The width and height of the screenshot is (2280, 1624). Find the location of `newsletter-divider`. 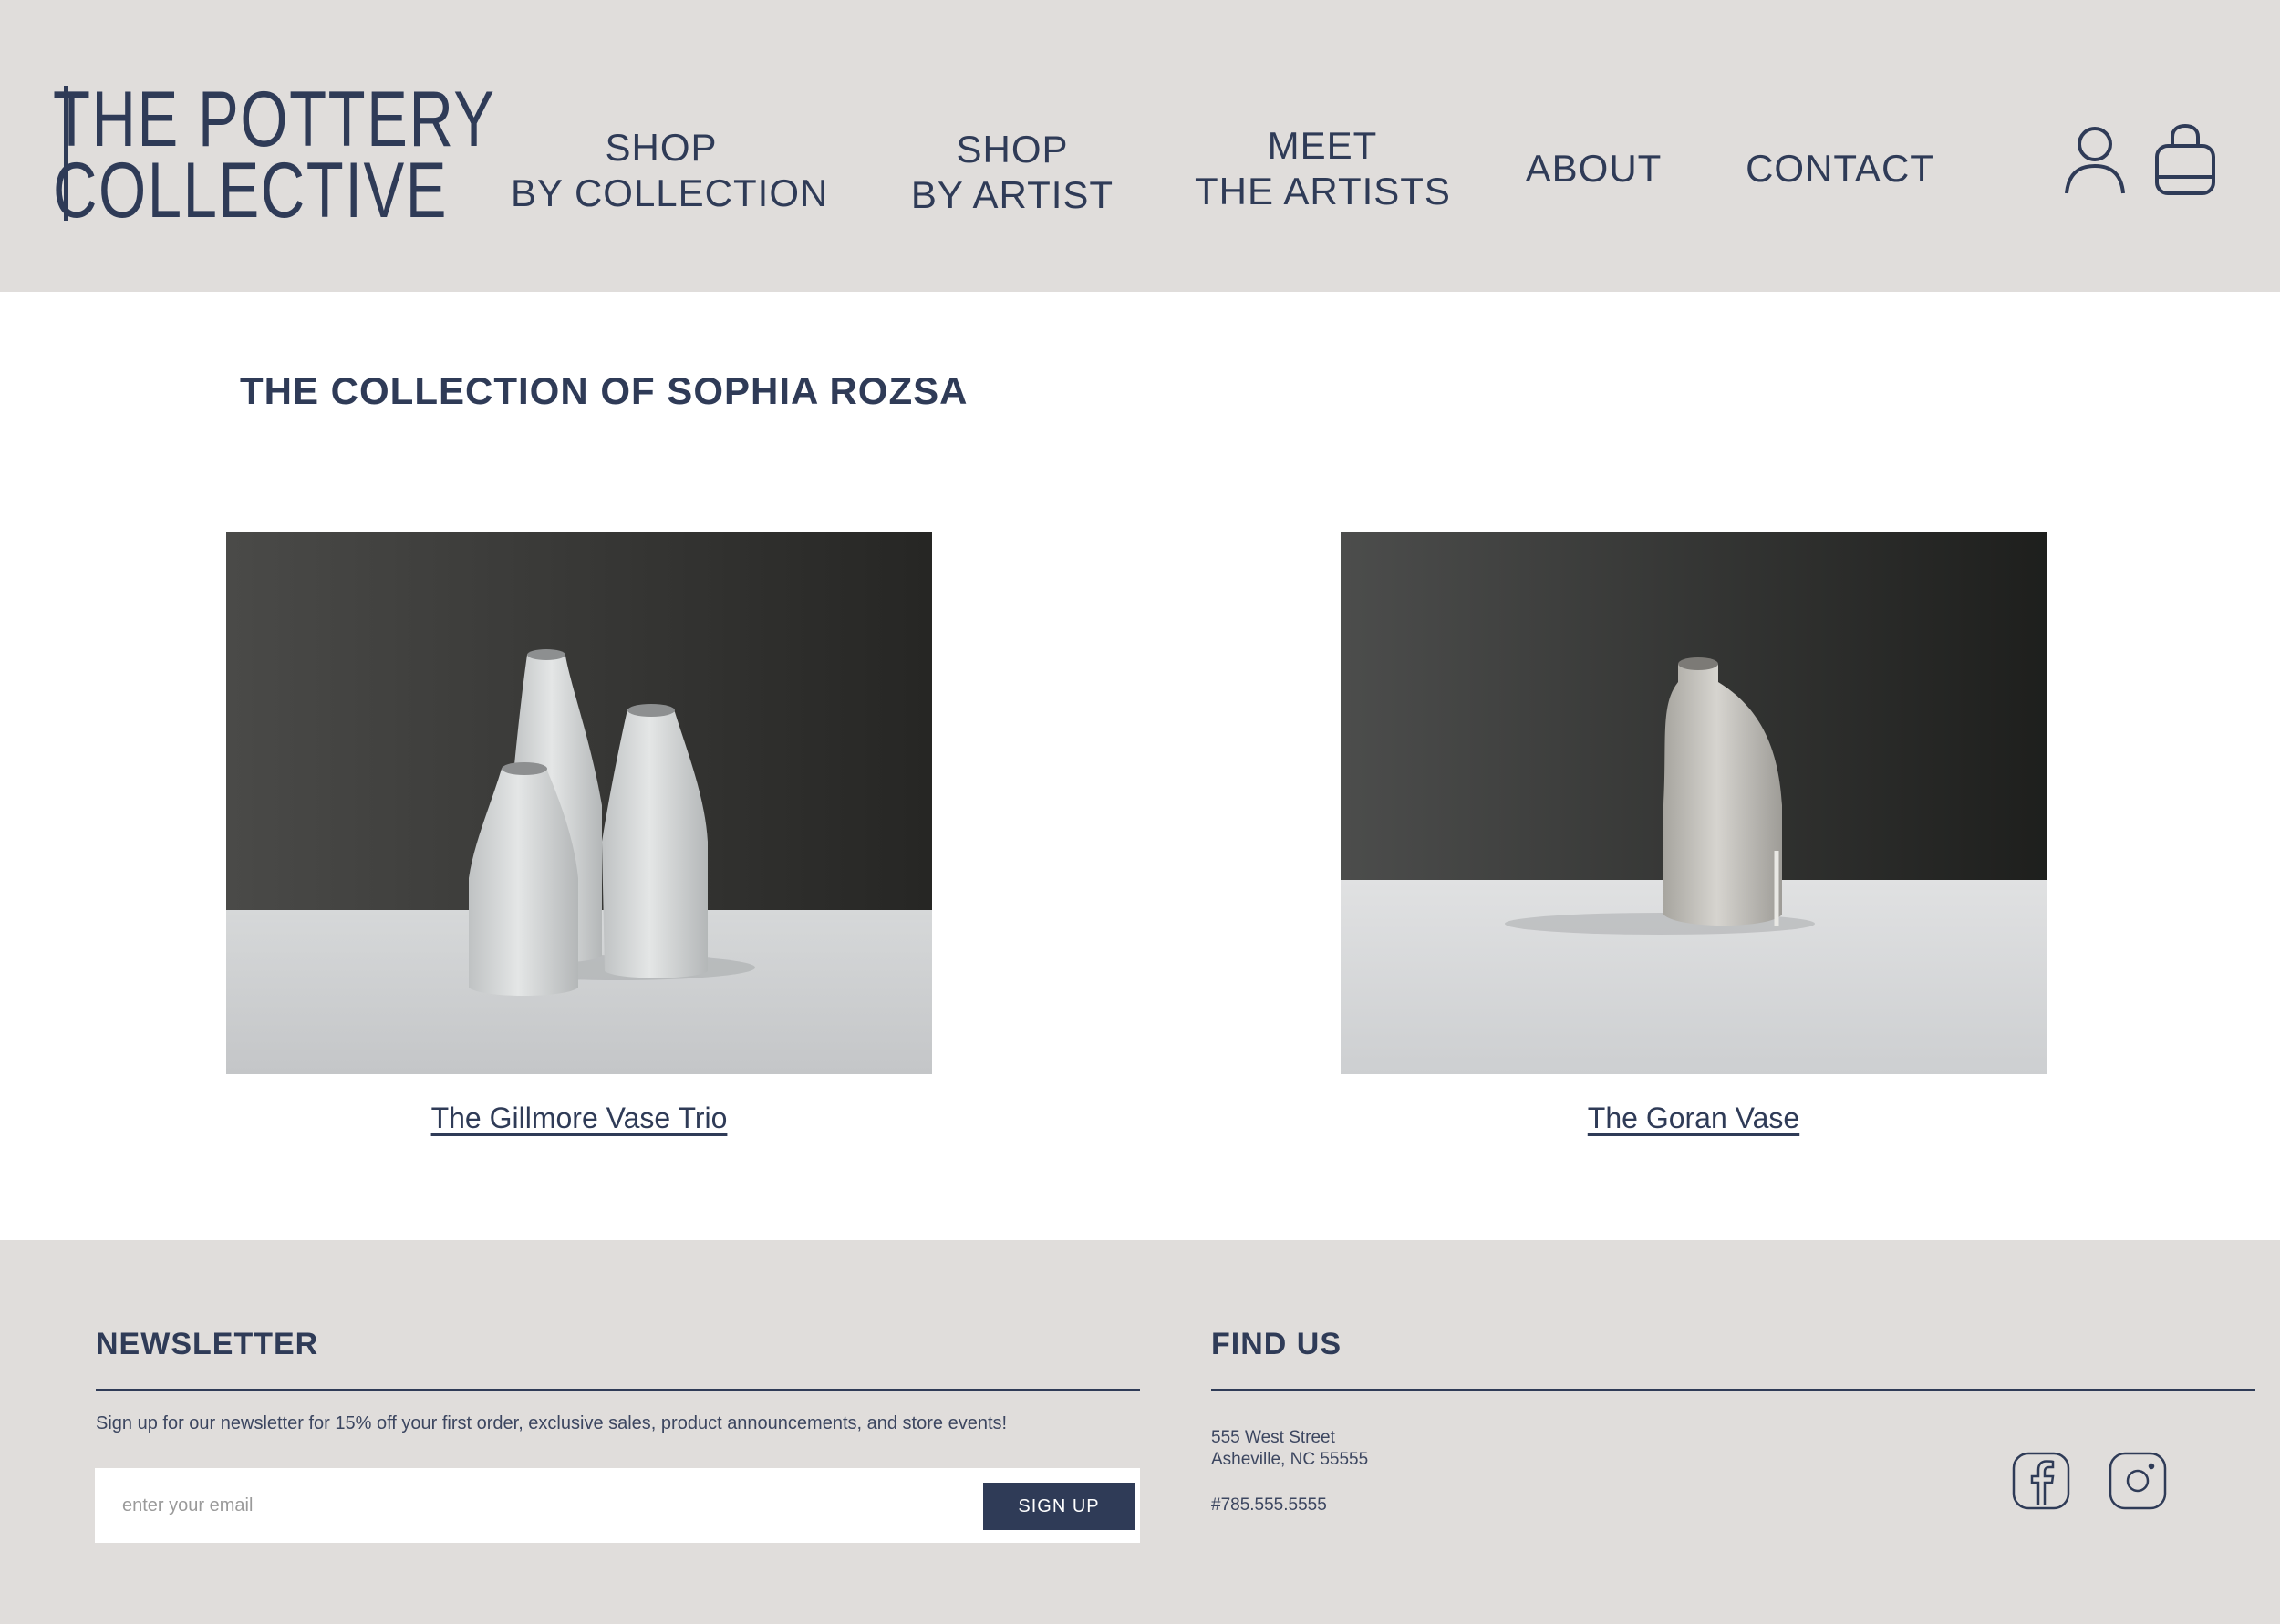

newsletter-divider is located at coordinates (618, 1390).